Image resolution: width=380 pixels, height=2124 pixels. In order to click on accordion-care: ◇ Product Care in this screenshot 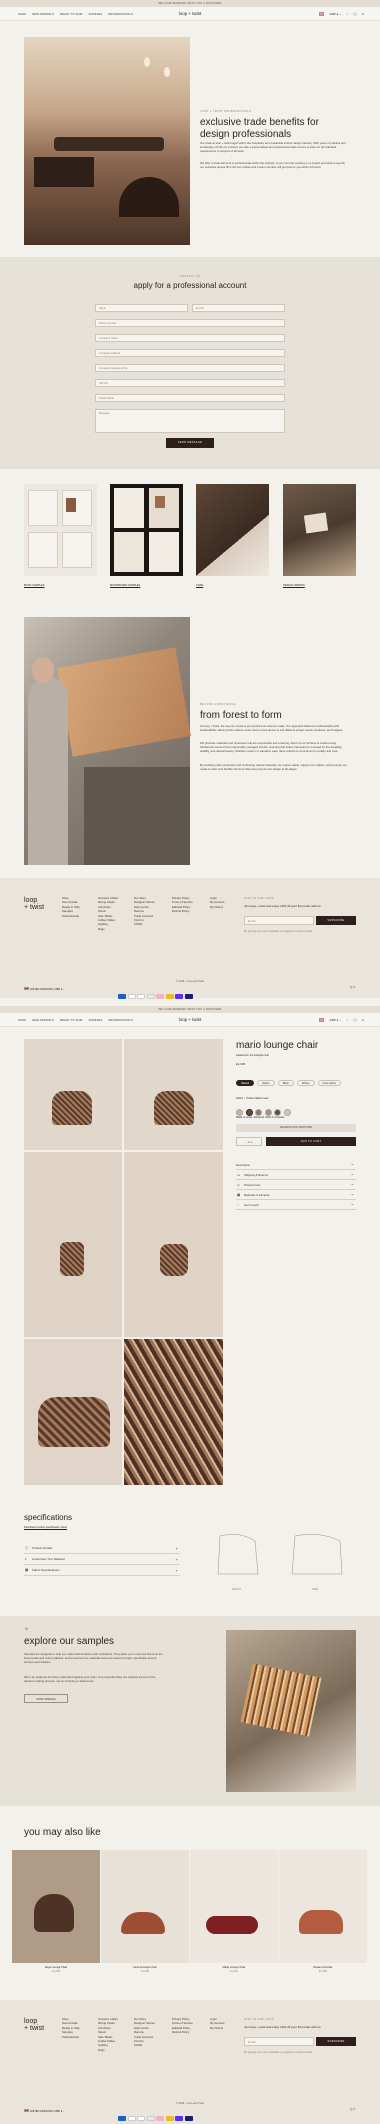, I will do `click(296, 1184)`.